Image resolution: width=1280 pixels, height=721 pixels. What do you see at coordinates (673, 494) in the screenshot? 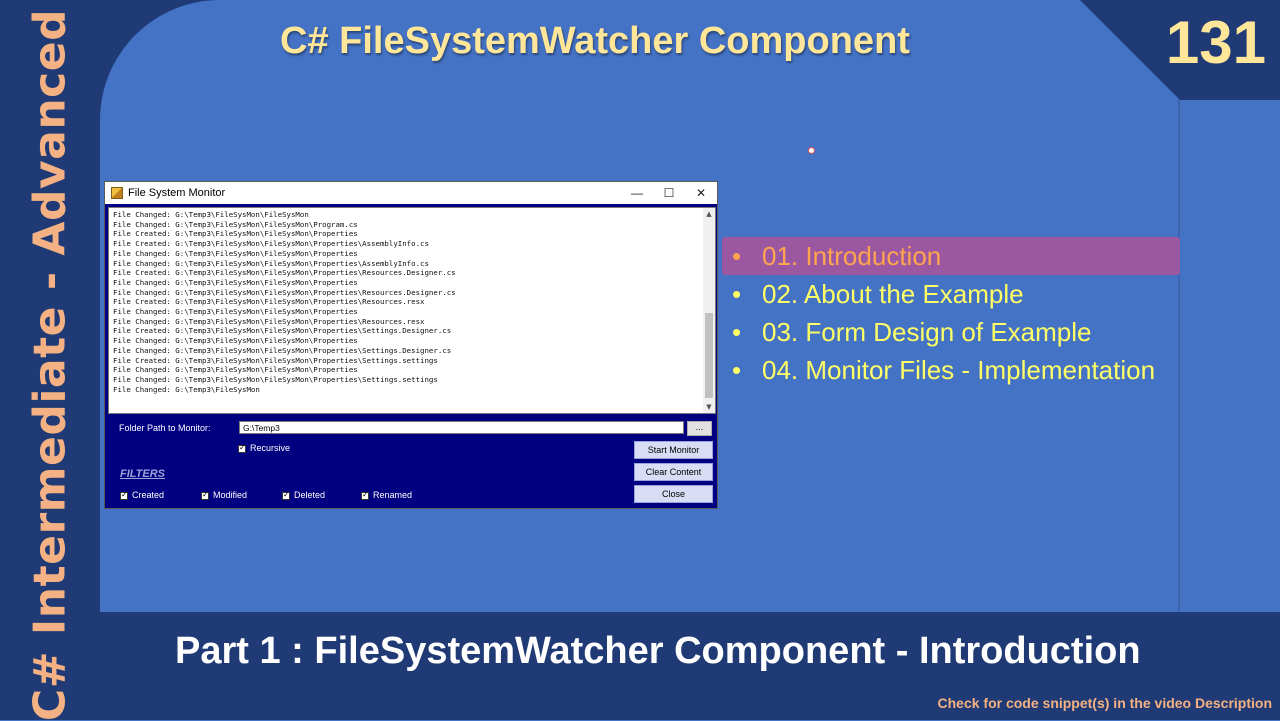
I see `close-button: Close` at bounding box center [673, 494].